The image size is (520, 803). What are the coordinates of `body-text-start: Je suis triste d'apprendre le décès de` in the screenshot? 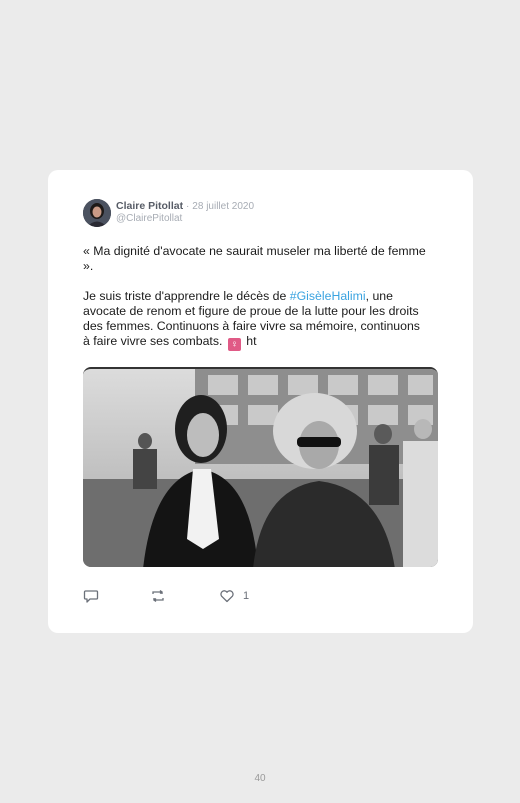 It's located at (185, 296).